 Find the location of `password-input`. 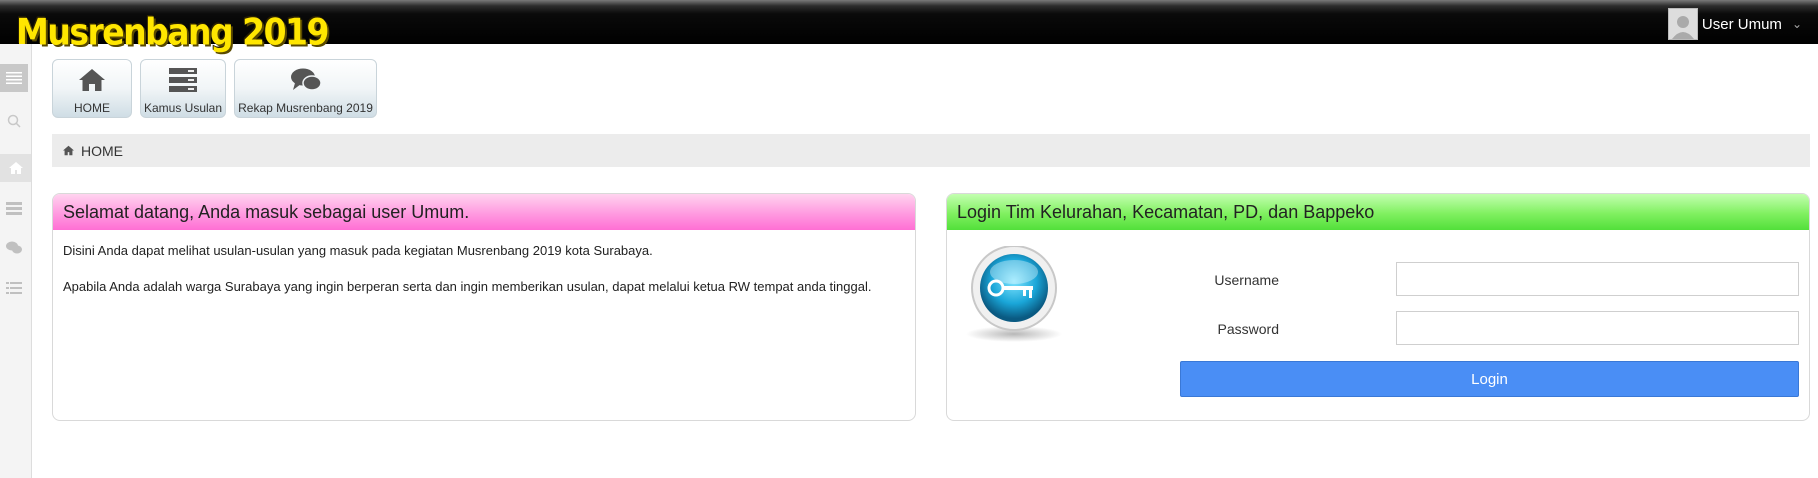

password-input is located at coordinates (1597, 328).